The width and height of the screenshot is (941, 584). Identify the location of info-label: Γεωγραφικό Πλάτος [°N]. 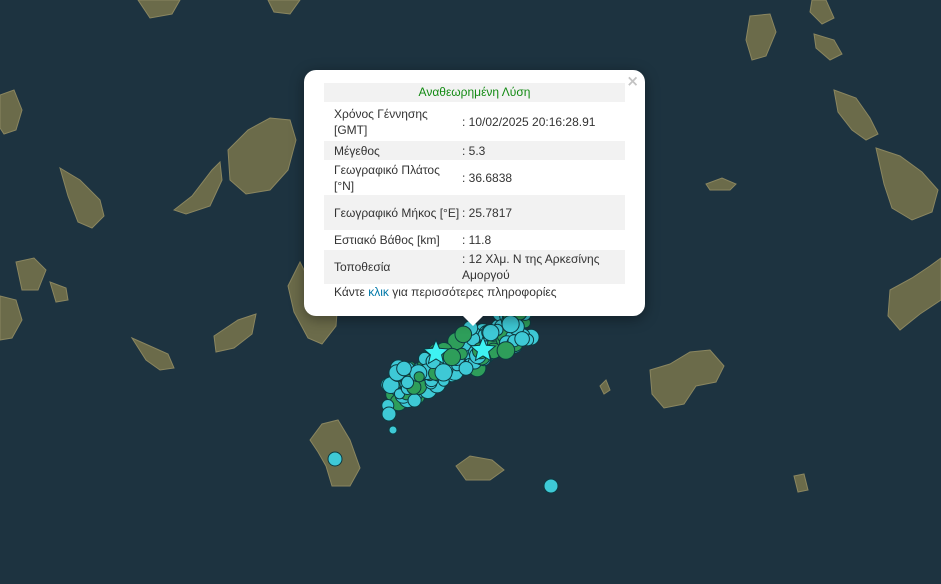
(387, 177).